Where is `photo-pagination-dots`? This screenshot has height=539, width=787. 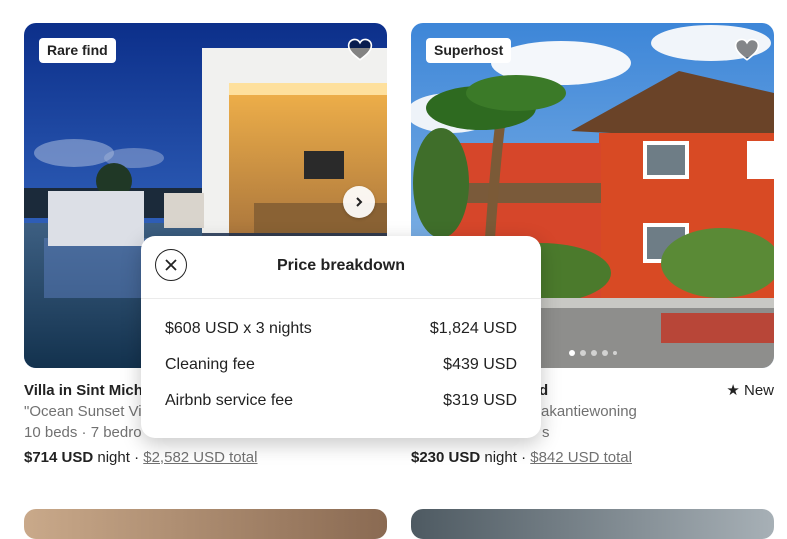 photo-pagination-dots is located at coordinates (592, 353).